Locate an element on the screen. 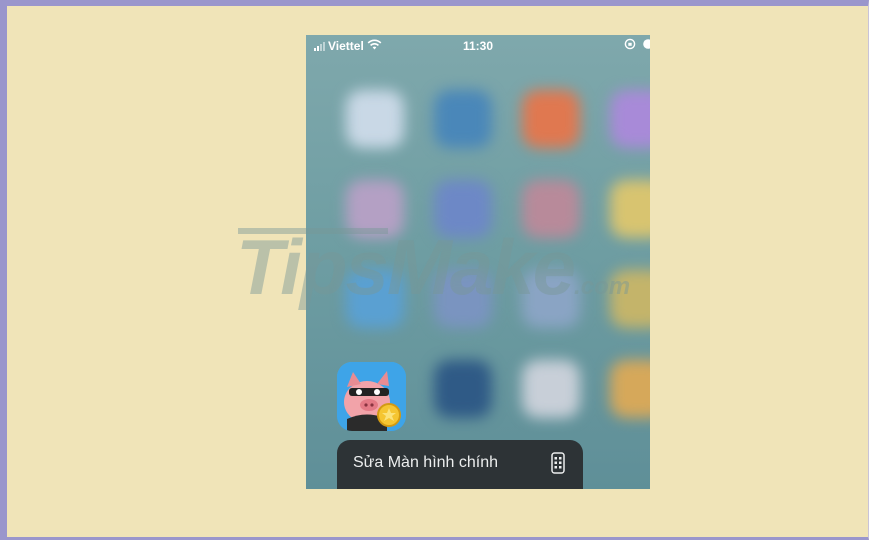  watermark-domain: .com is located at coordinates (602, 286).